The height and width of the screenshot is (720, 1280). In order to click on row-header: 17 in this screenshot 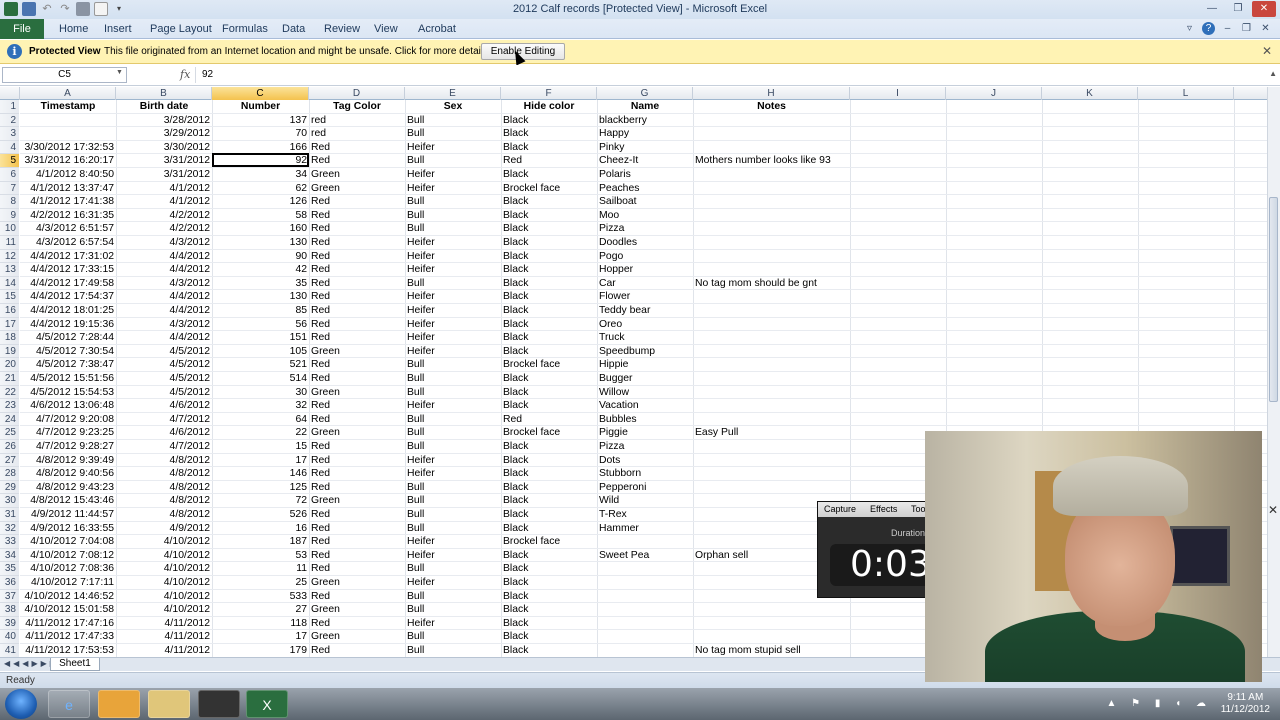, I will do `click(9, 324)`.